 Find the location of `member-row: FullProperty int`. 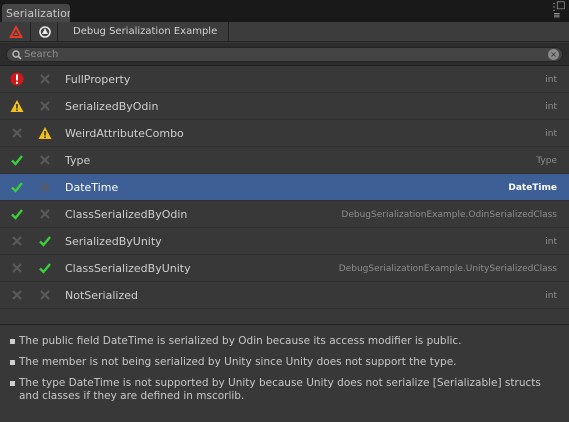

member-row: FullProperty int is located at coordinates (284, 79).